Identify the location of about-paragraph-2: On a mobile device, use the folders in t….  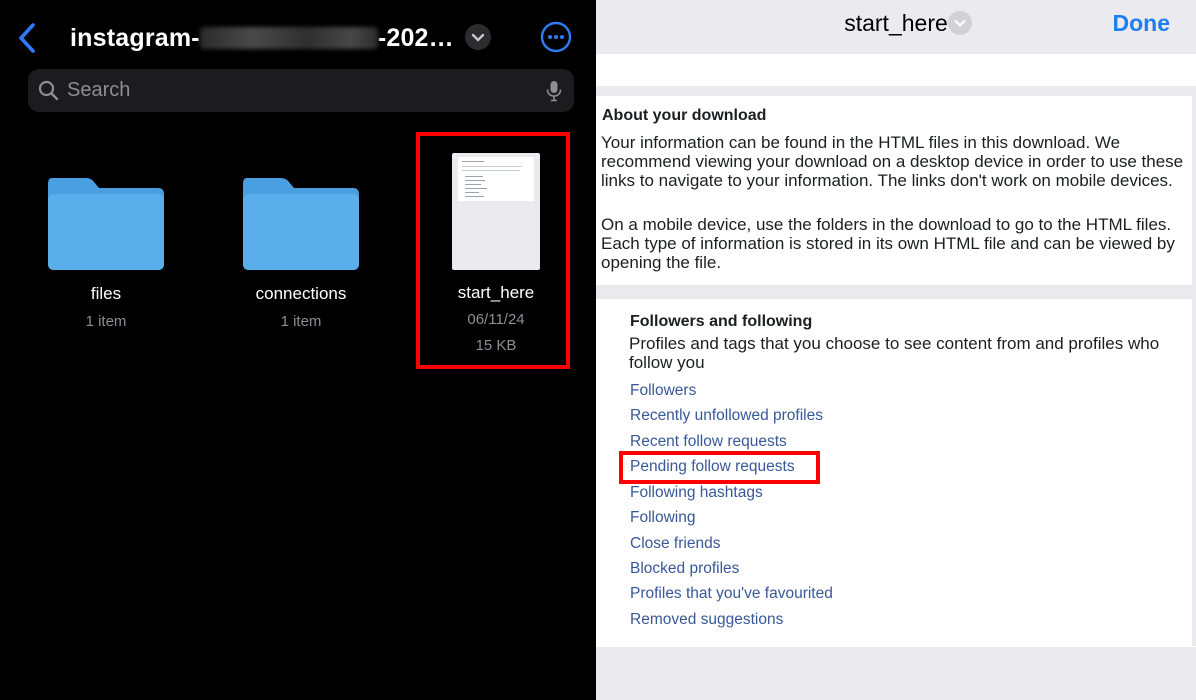
(888, 243).